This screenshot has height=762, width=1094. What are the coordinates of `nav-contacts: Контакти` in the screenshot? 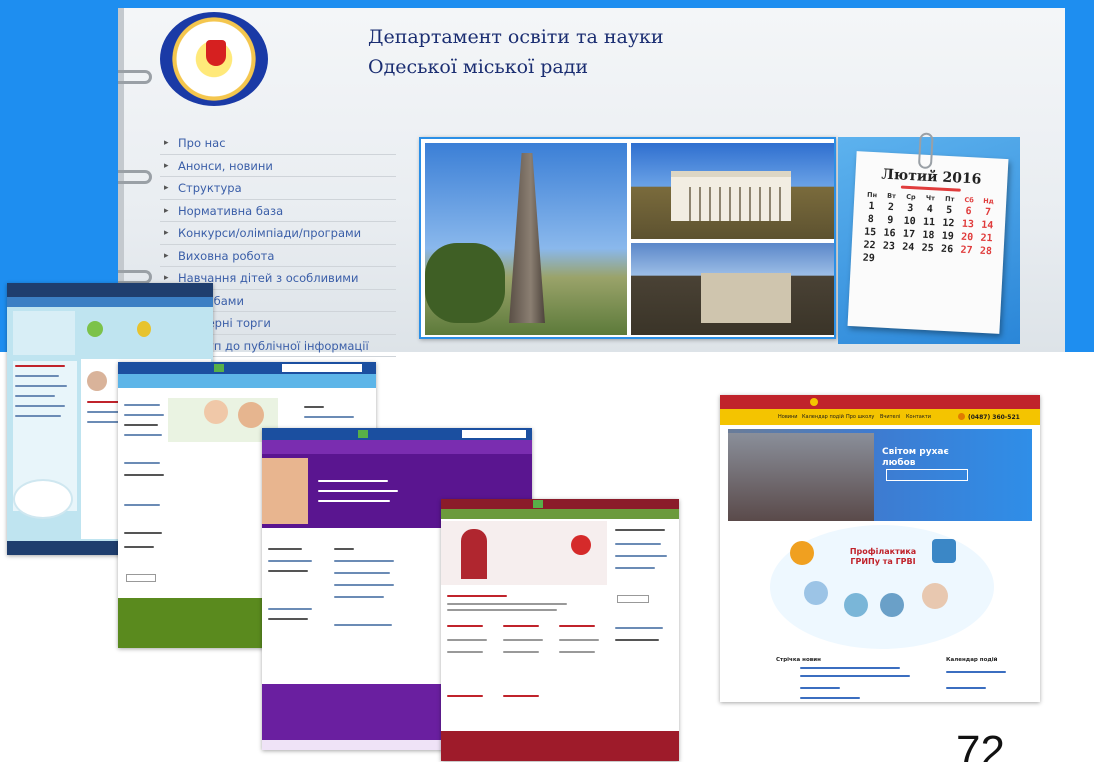 It's located at (918, 417).